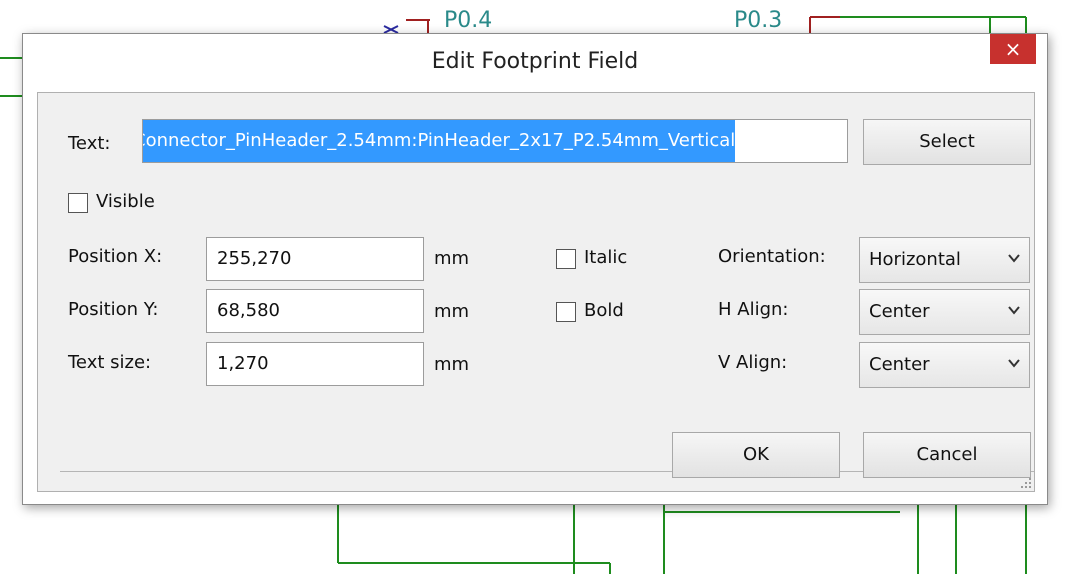 Image resolution: width=1068 pixels, height=574 pixels. What do you see at coordinates (604, 310) in the screenshot?
I see `bold-label: Bold` at bounding box center [604, 310].